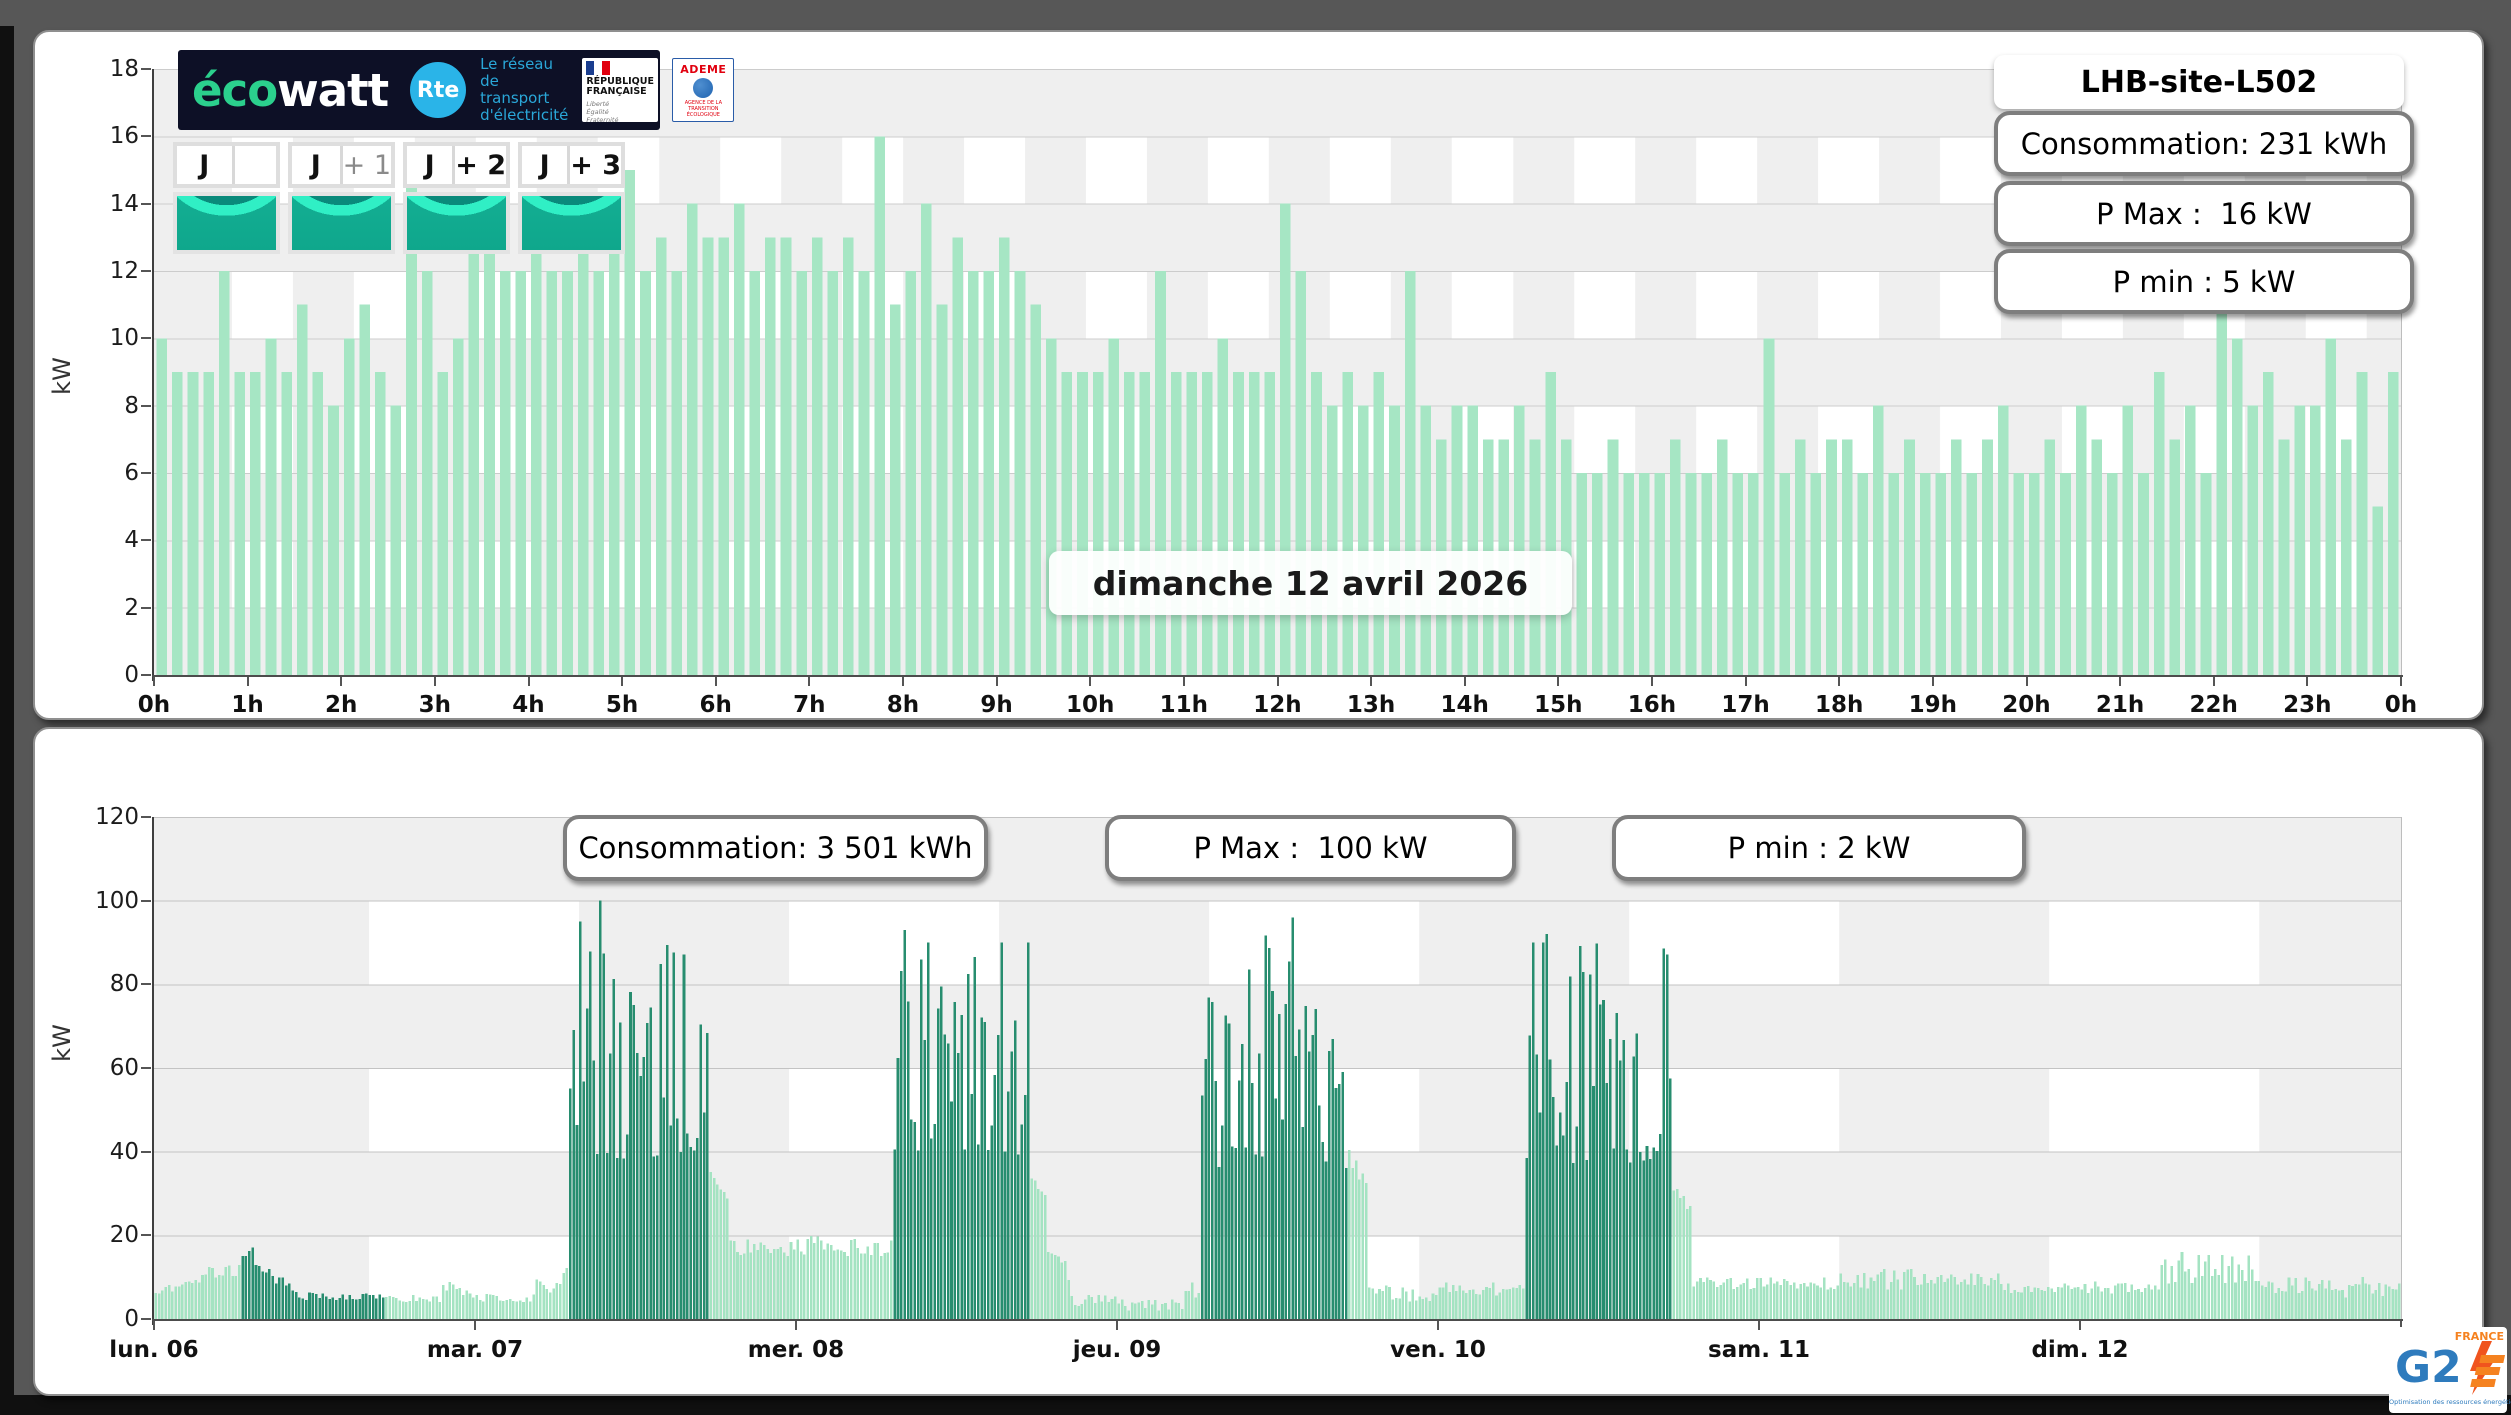 This screenshot has width=2511, height=1415. I want to click on day-button-label: J + 2, so click(456, 165).